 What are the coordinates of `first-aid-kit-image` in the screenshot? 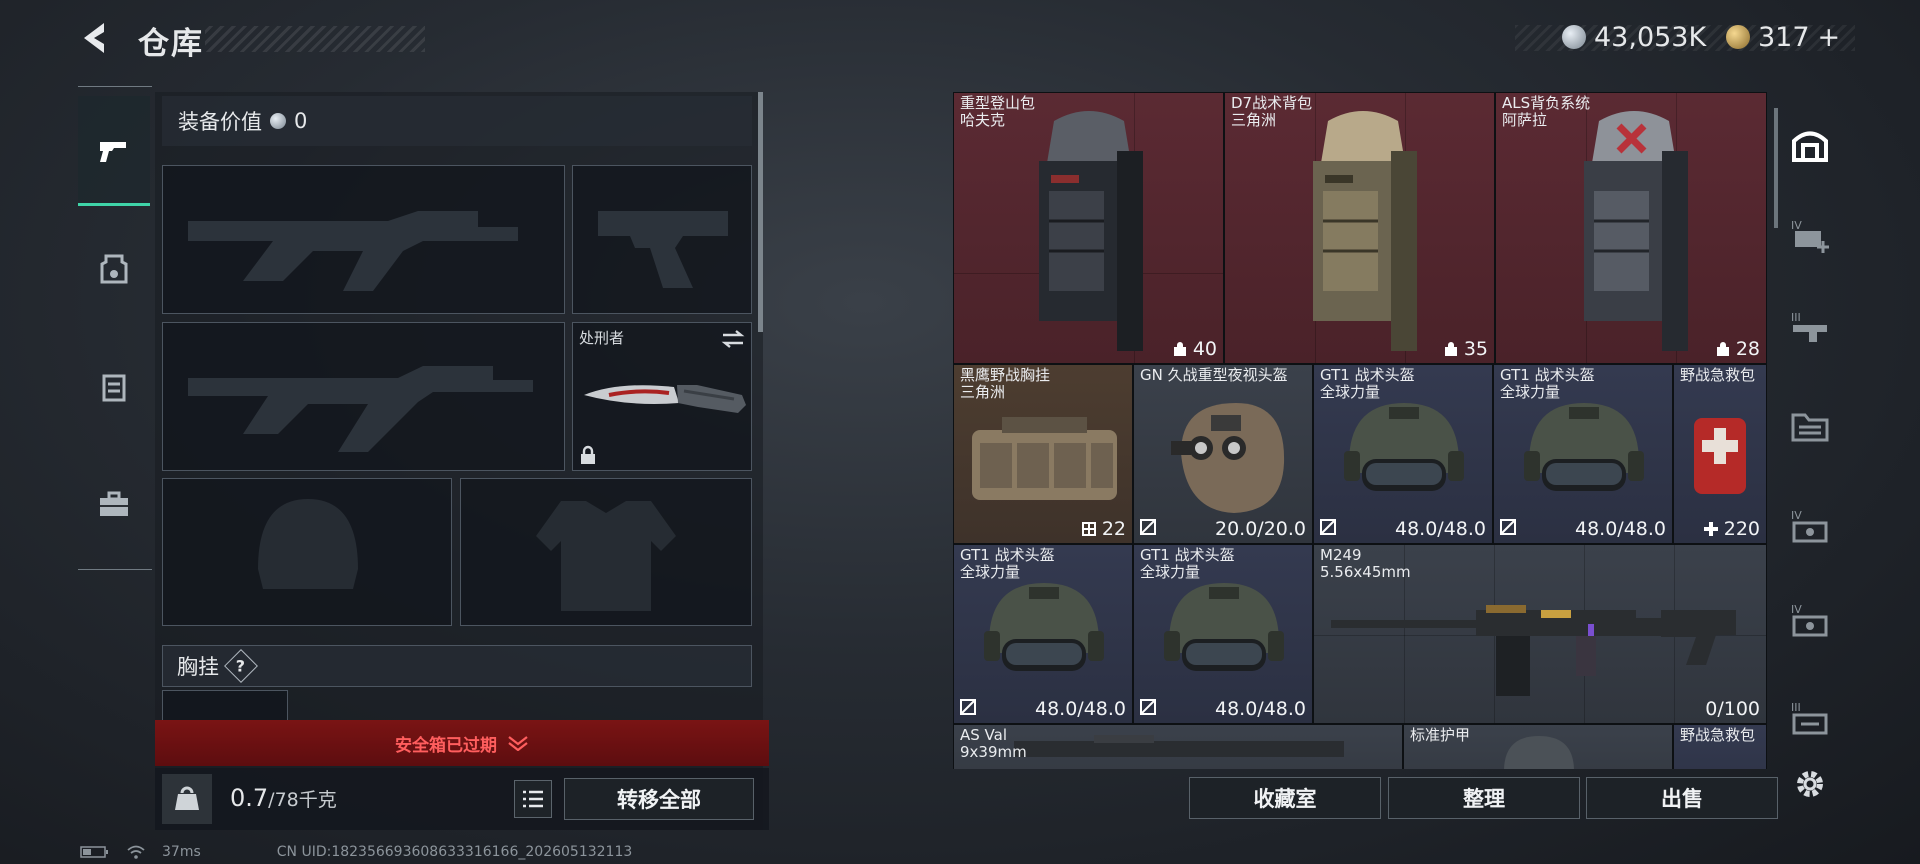 It's located at (1720, 456).